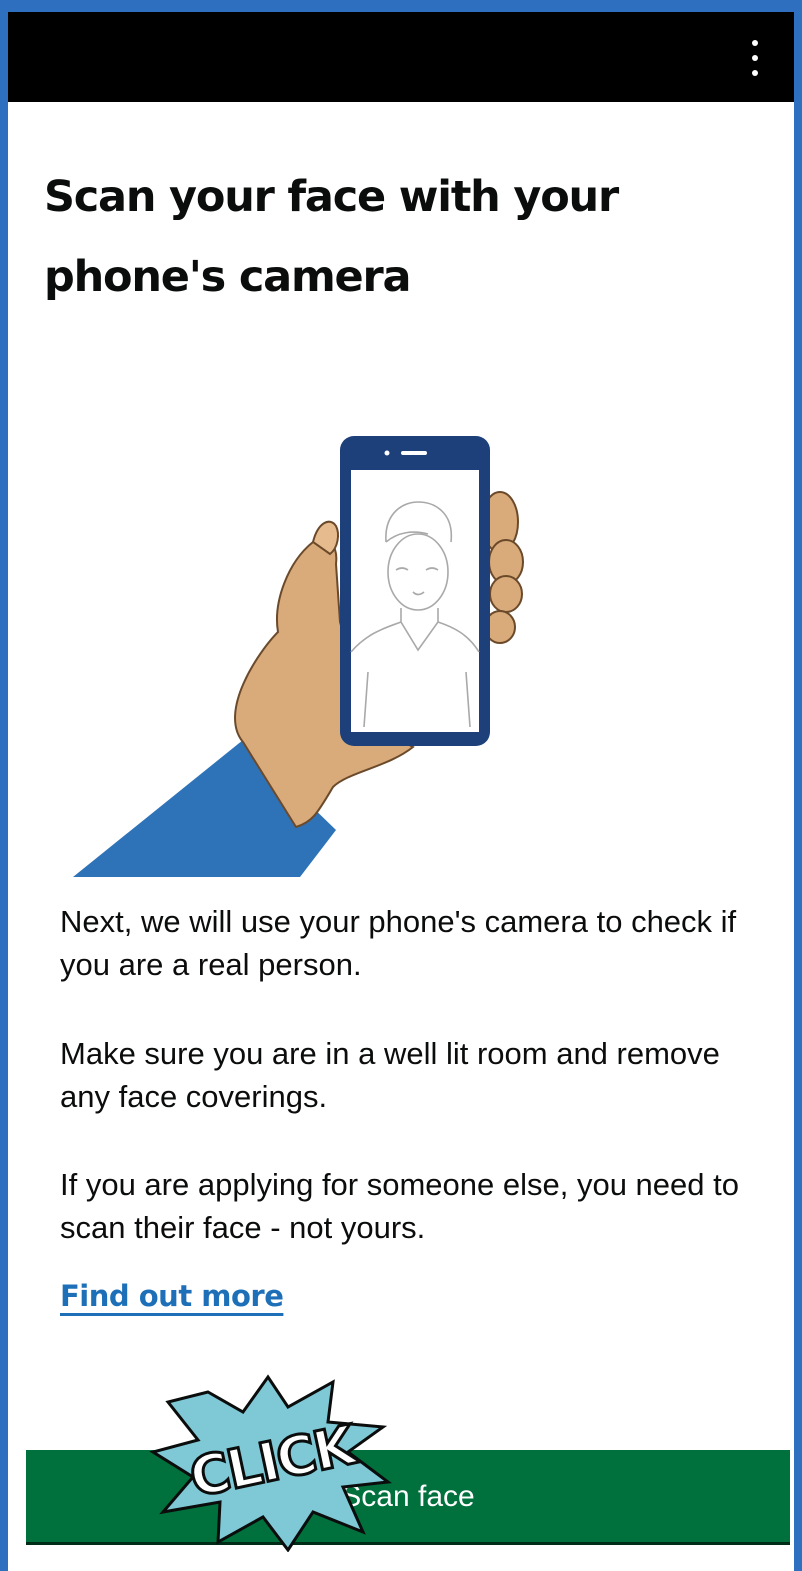  What do you see at coordinates (755, 58) in the screenshot?
I see `more-vert-icon` at bounding box center [755, 58].